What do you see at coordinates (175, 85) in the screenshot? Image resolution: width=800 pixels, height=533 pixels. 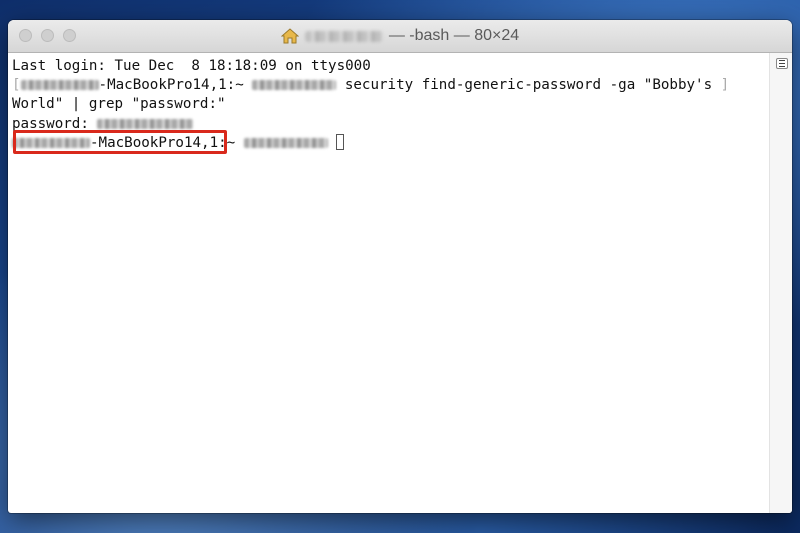 I see `prompt-host-text: -MacBookPro14,1:~` at bounding box center [175, 85].